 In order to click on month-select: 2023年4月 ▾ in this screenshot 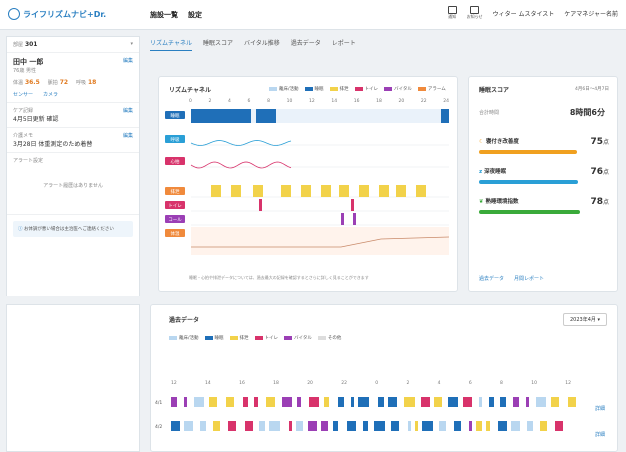, I will do `click(584, 319)`.